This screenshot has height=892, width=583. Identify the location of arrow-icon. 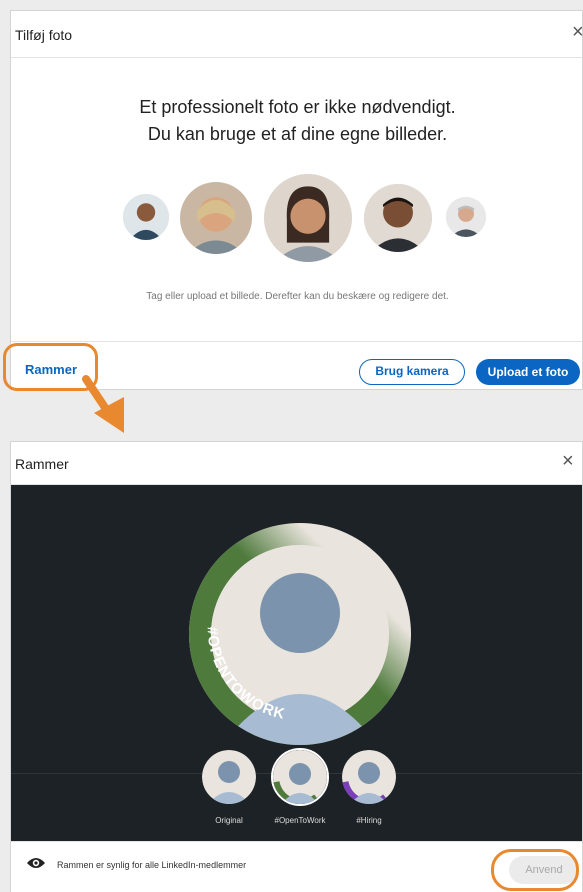
(103, 404).